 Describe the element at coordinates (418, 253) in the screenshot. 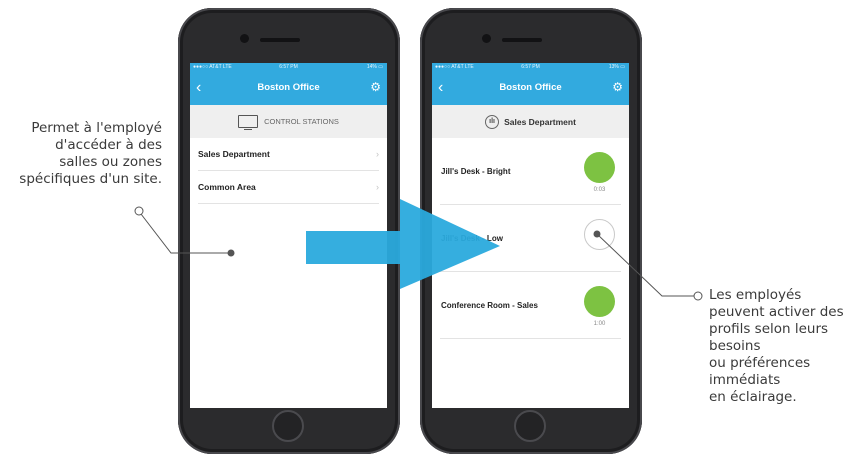

I see `callout-leader-lines` at that location.